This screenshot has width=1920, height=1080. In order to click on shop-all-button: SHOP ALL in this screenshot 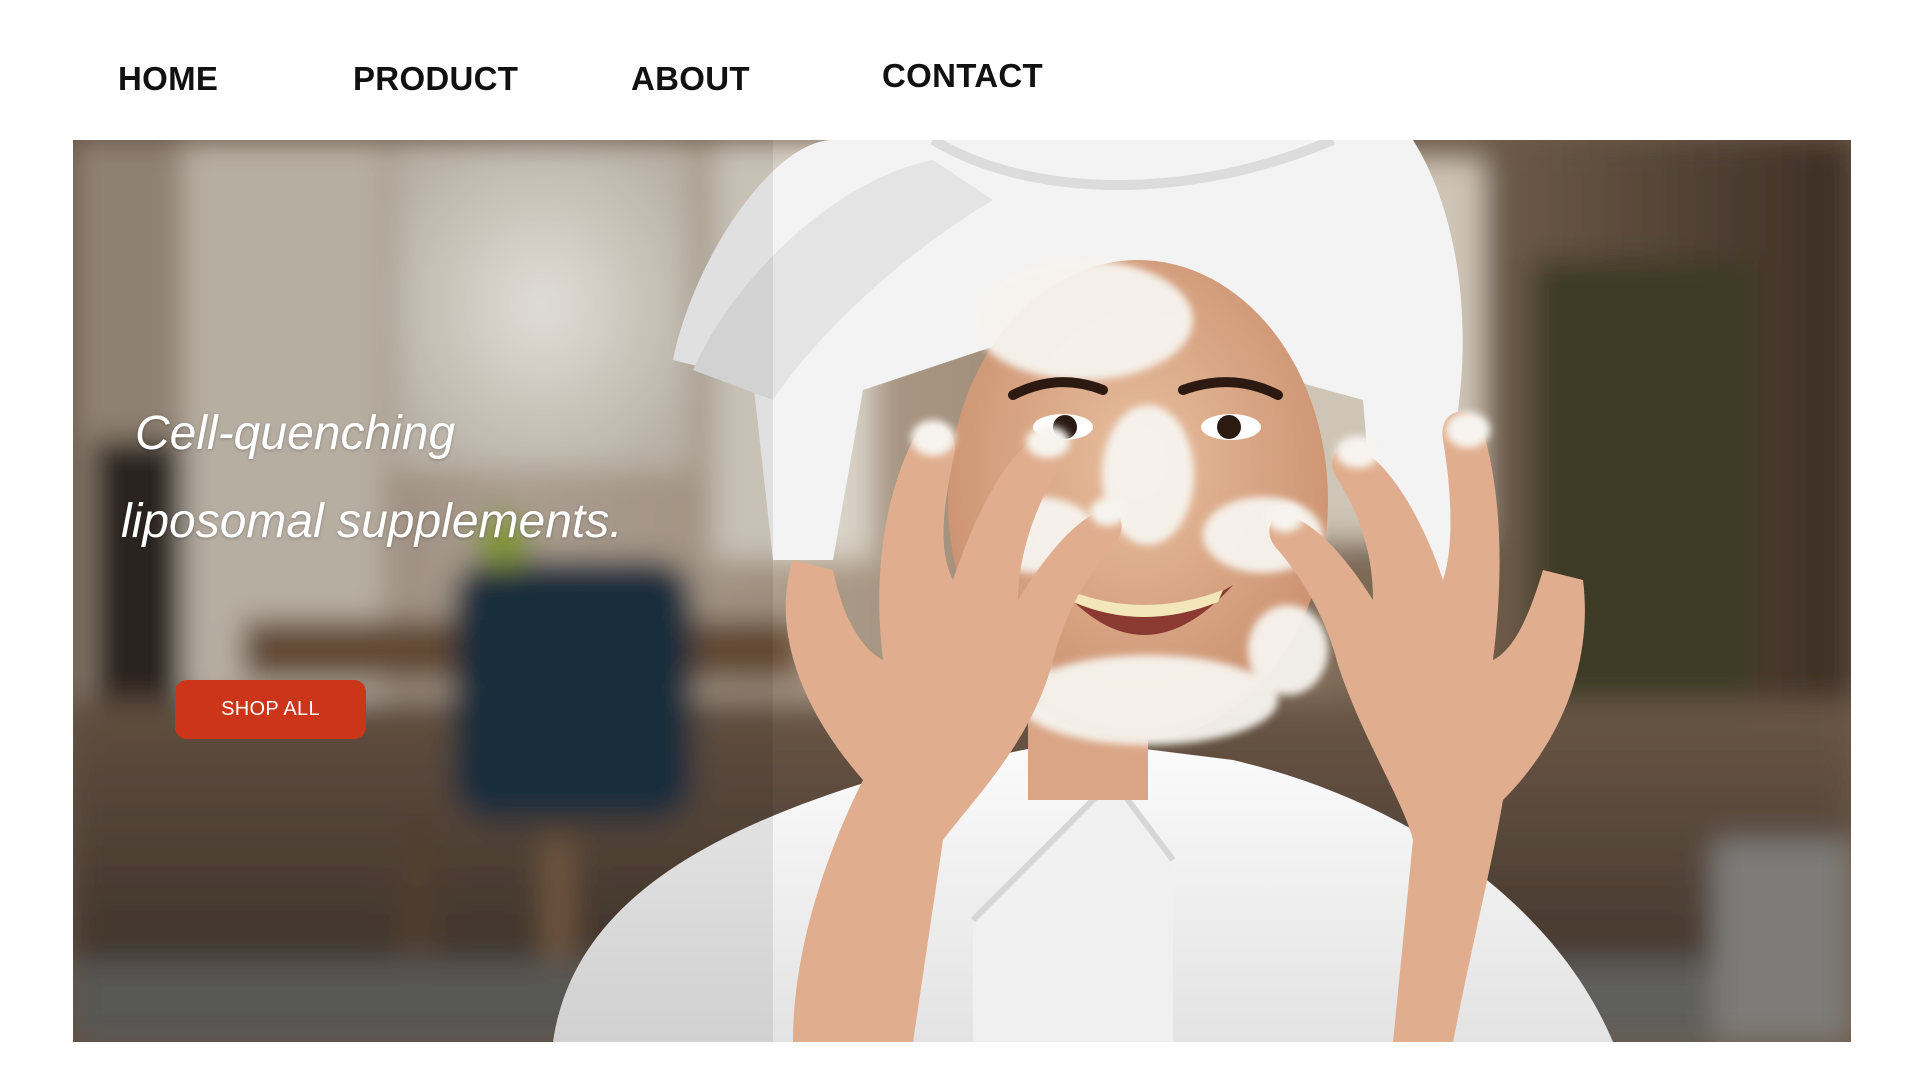, I will do `click(270, 709)`.